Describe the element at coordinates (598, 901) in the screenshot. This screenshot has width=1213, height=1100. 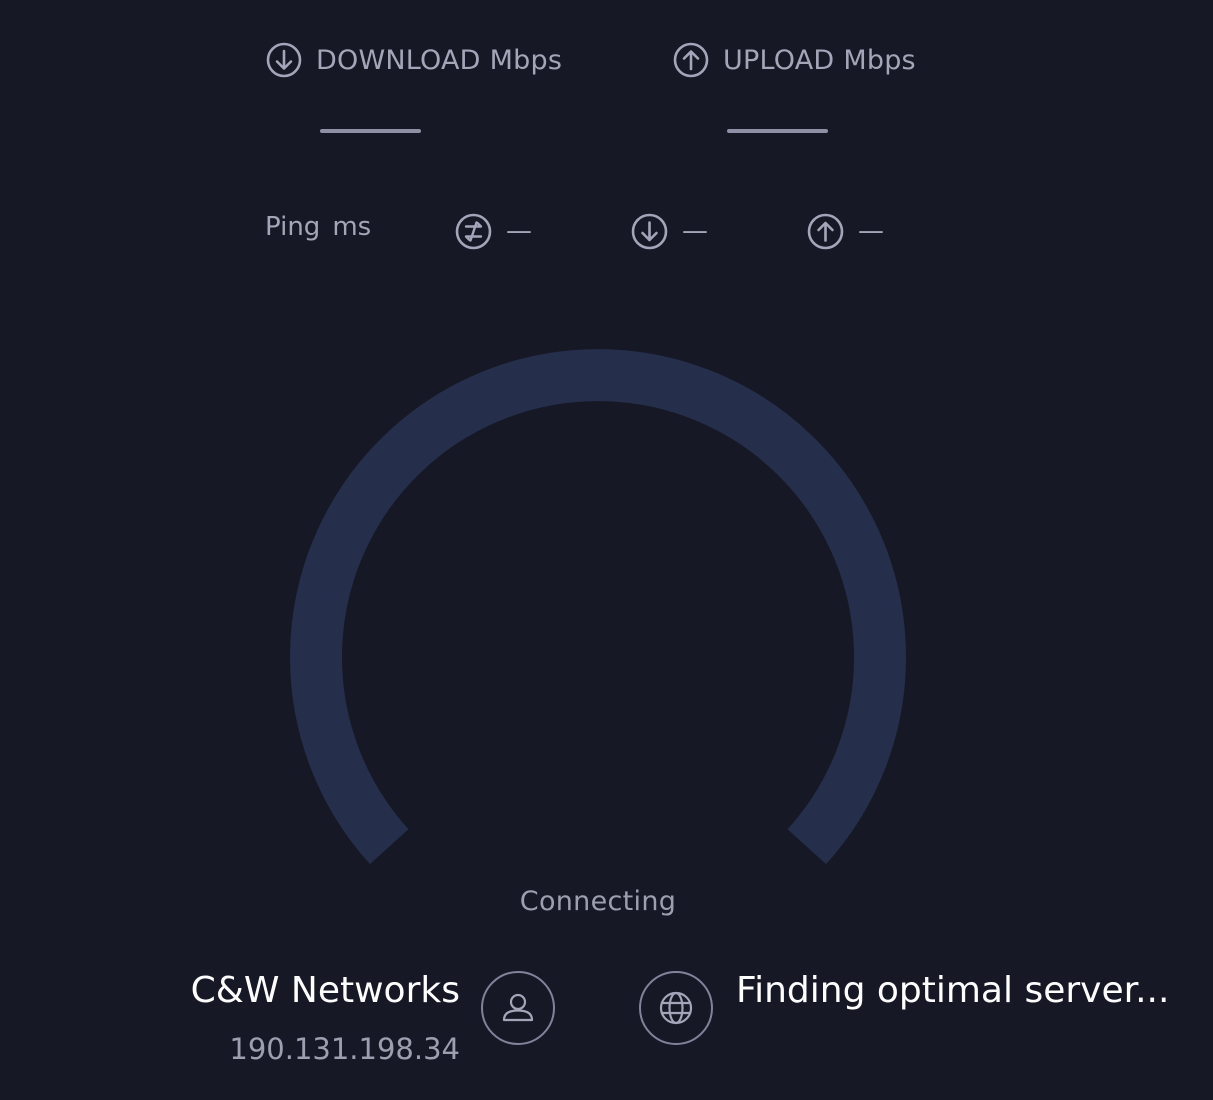
I see `connection-status: Connecting` at that location.